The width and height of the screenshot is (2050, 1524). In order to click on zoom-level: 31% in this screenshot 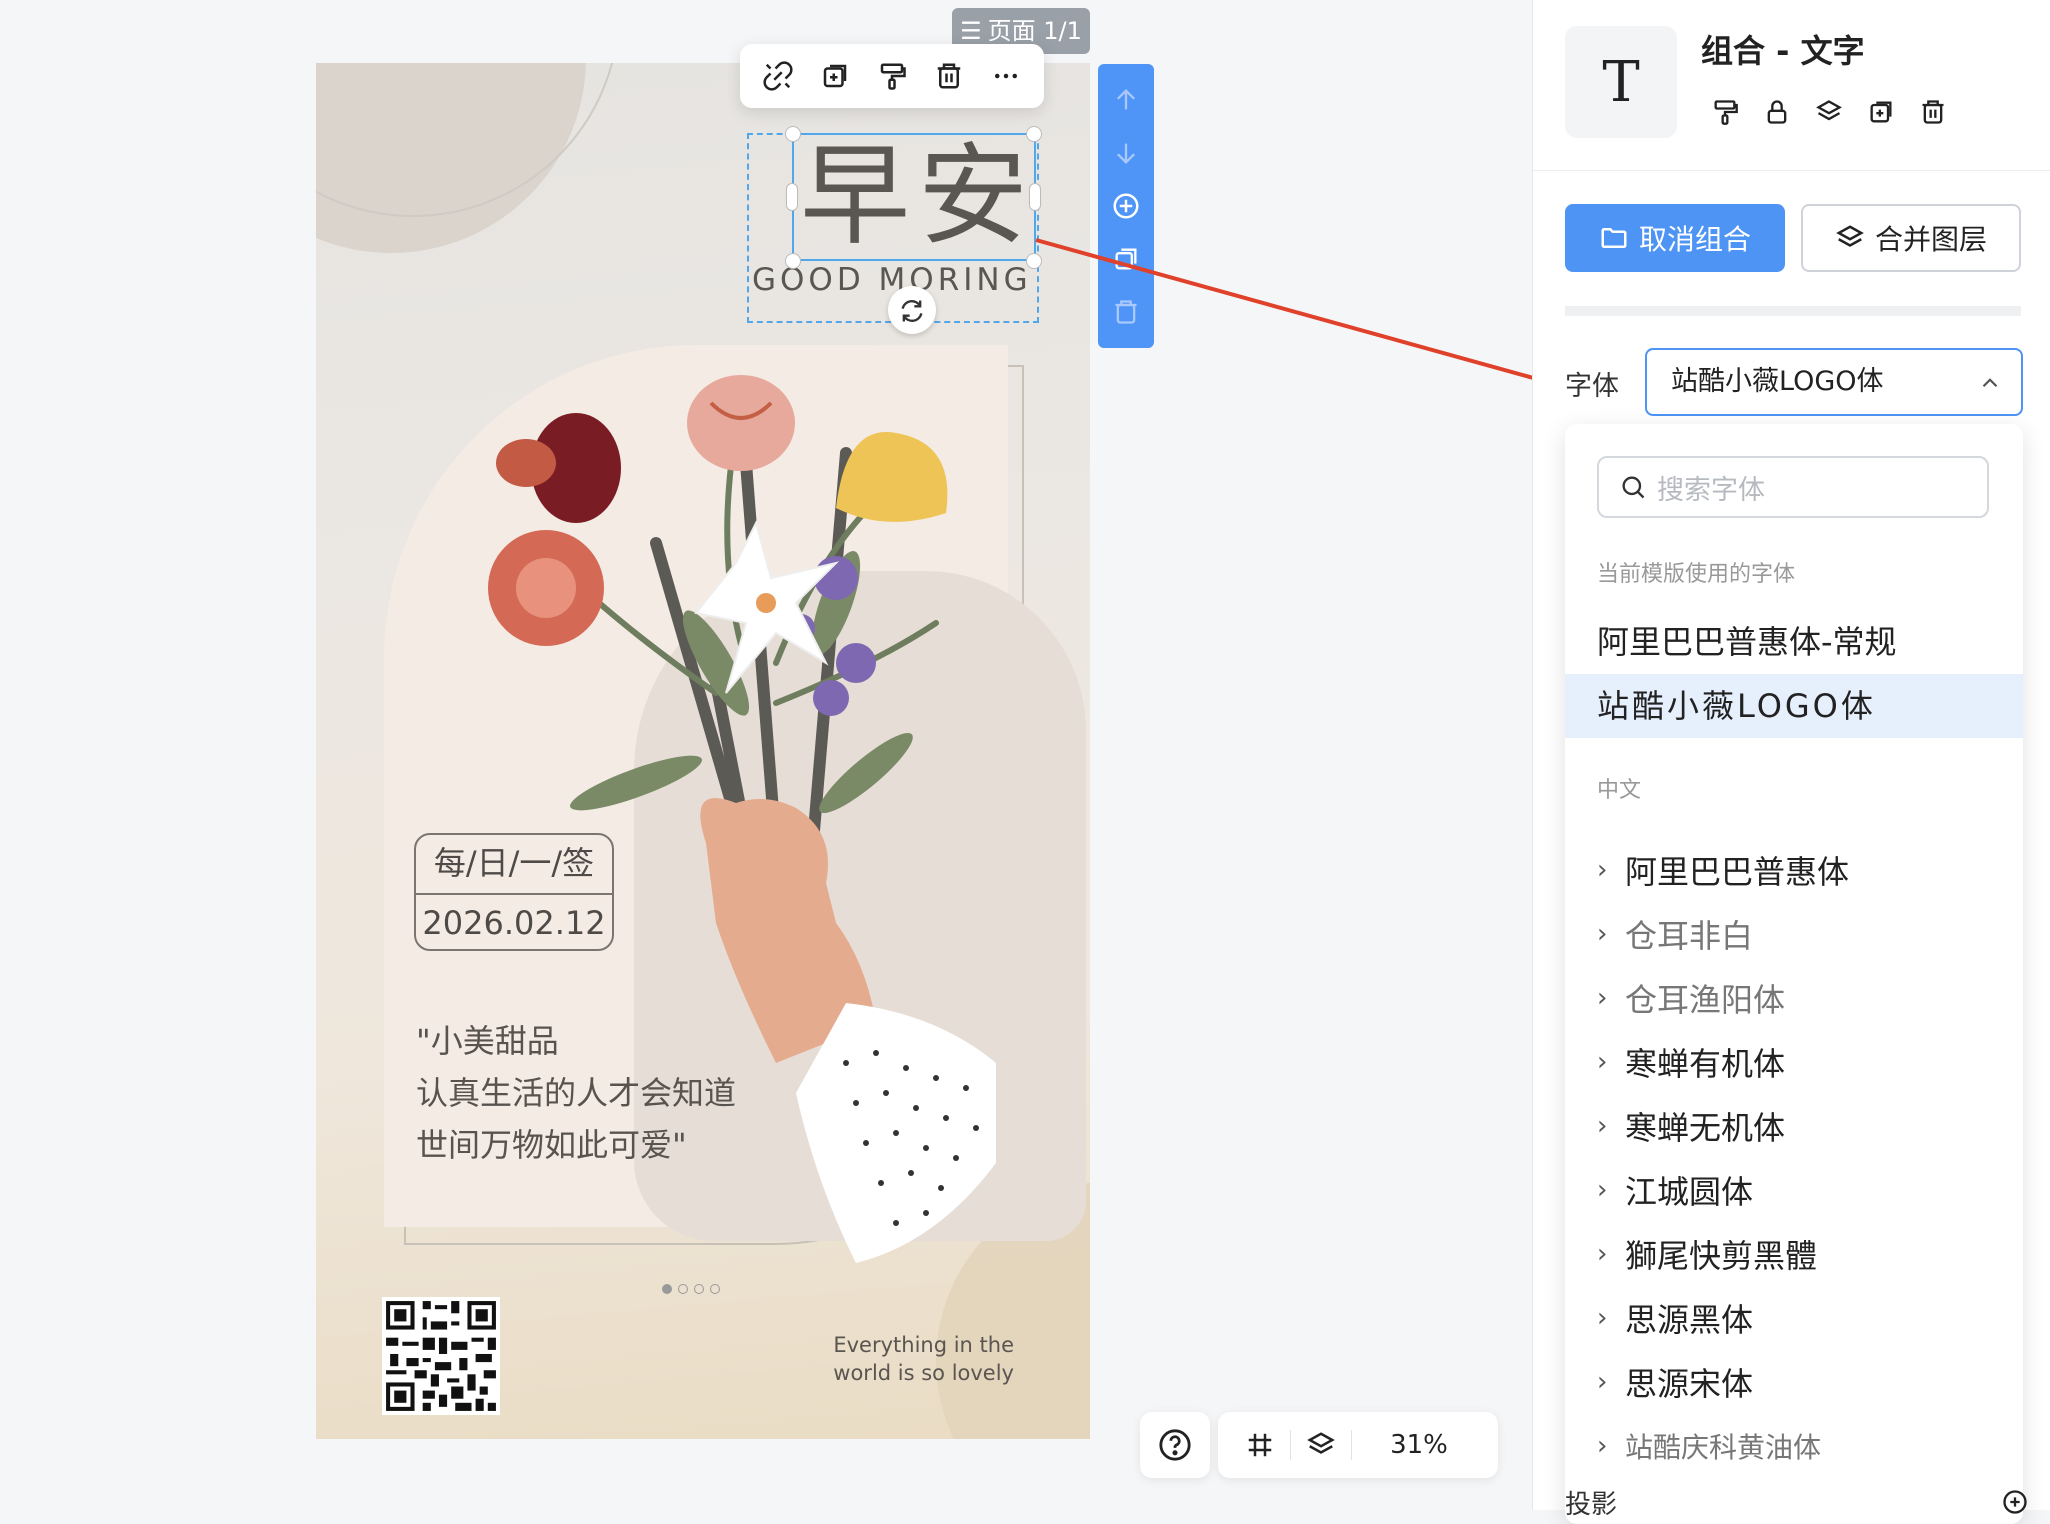, I will do `click(1419, 1445)`.